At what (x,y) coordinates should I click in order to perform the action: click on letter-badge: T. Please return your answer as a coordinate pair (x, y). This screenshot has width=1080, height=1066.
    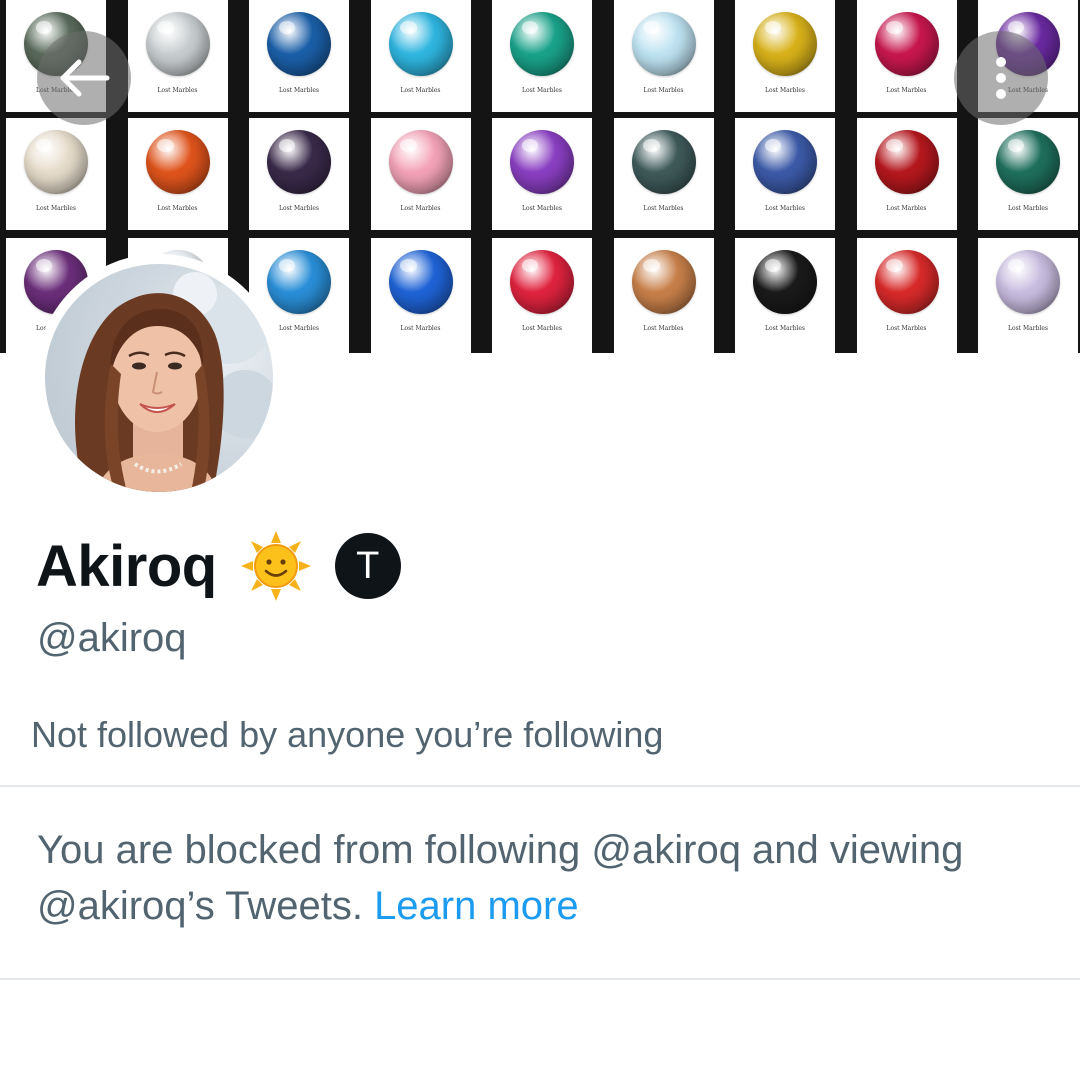
    Looking at the image, I should click on (367, 566).